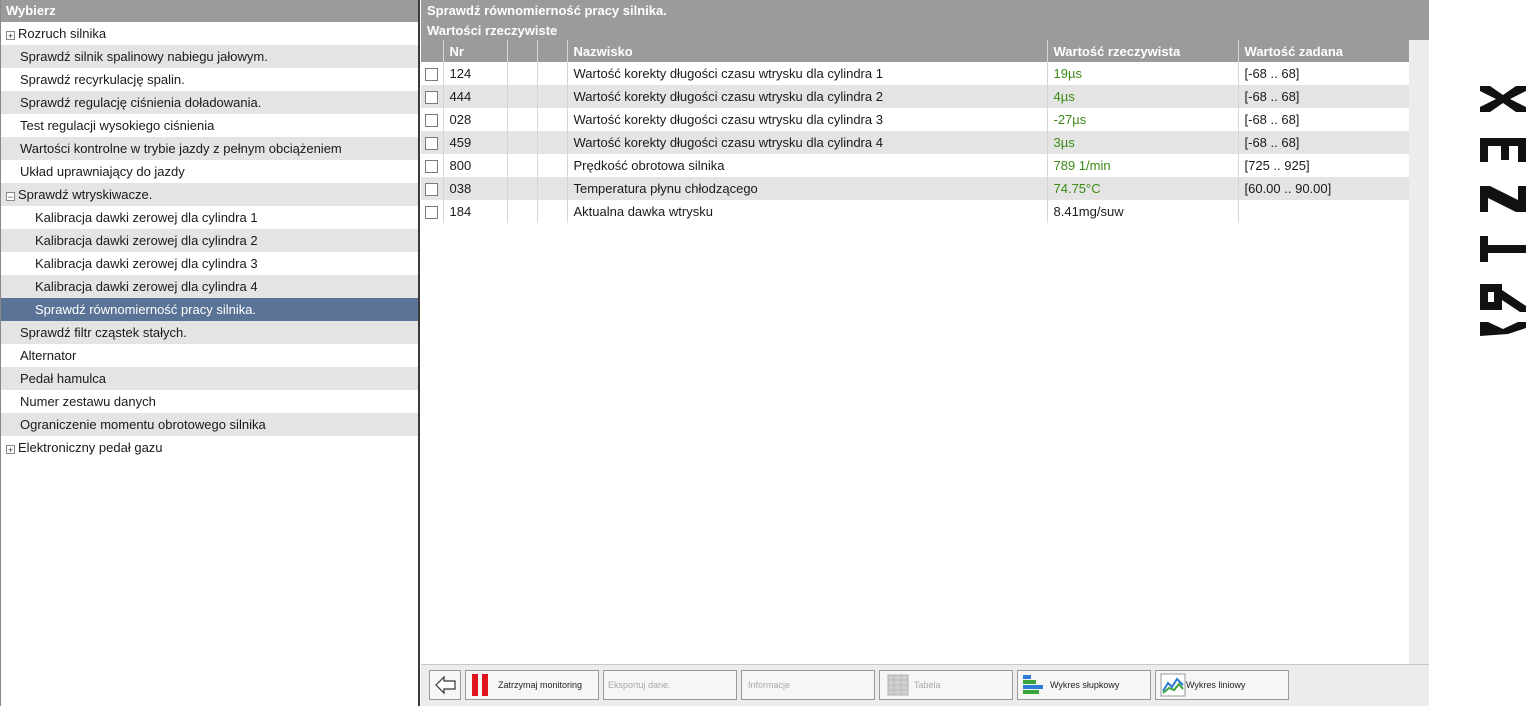 This screenshot has width=1540, height=720. I want to click on tree-item-label: Test regulacji wysokiego ciśnienia, so click(117, 125).